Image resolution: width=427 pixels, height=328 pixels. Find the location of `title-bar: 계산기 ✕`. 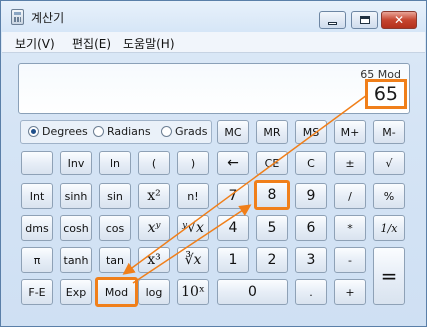

title-bar: 계산기 ✕ is located at coordinates (213, 16).